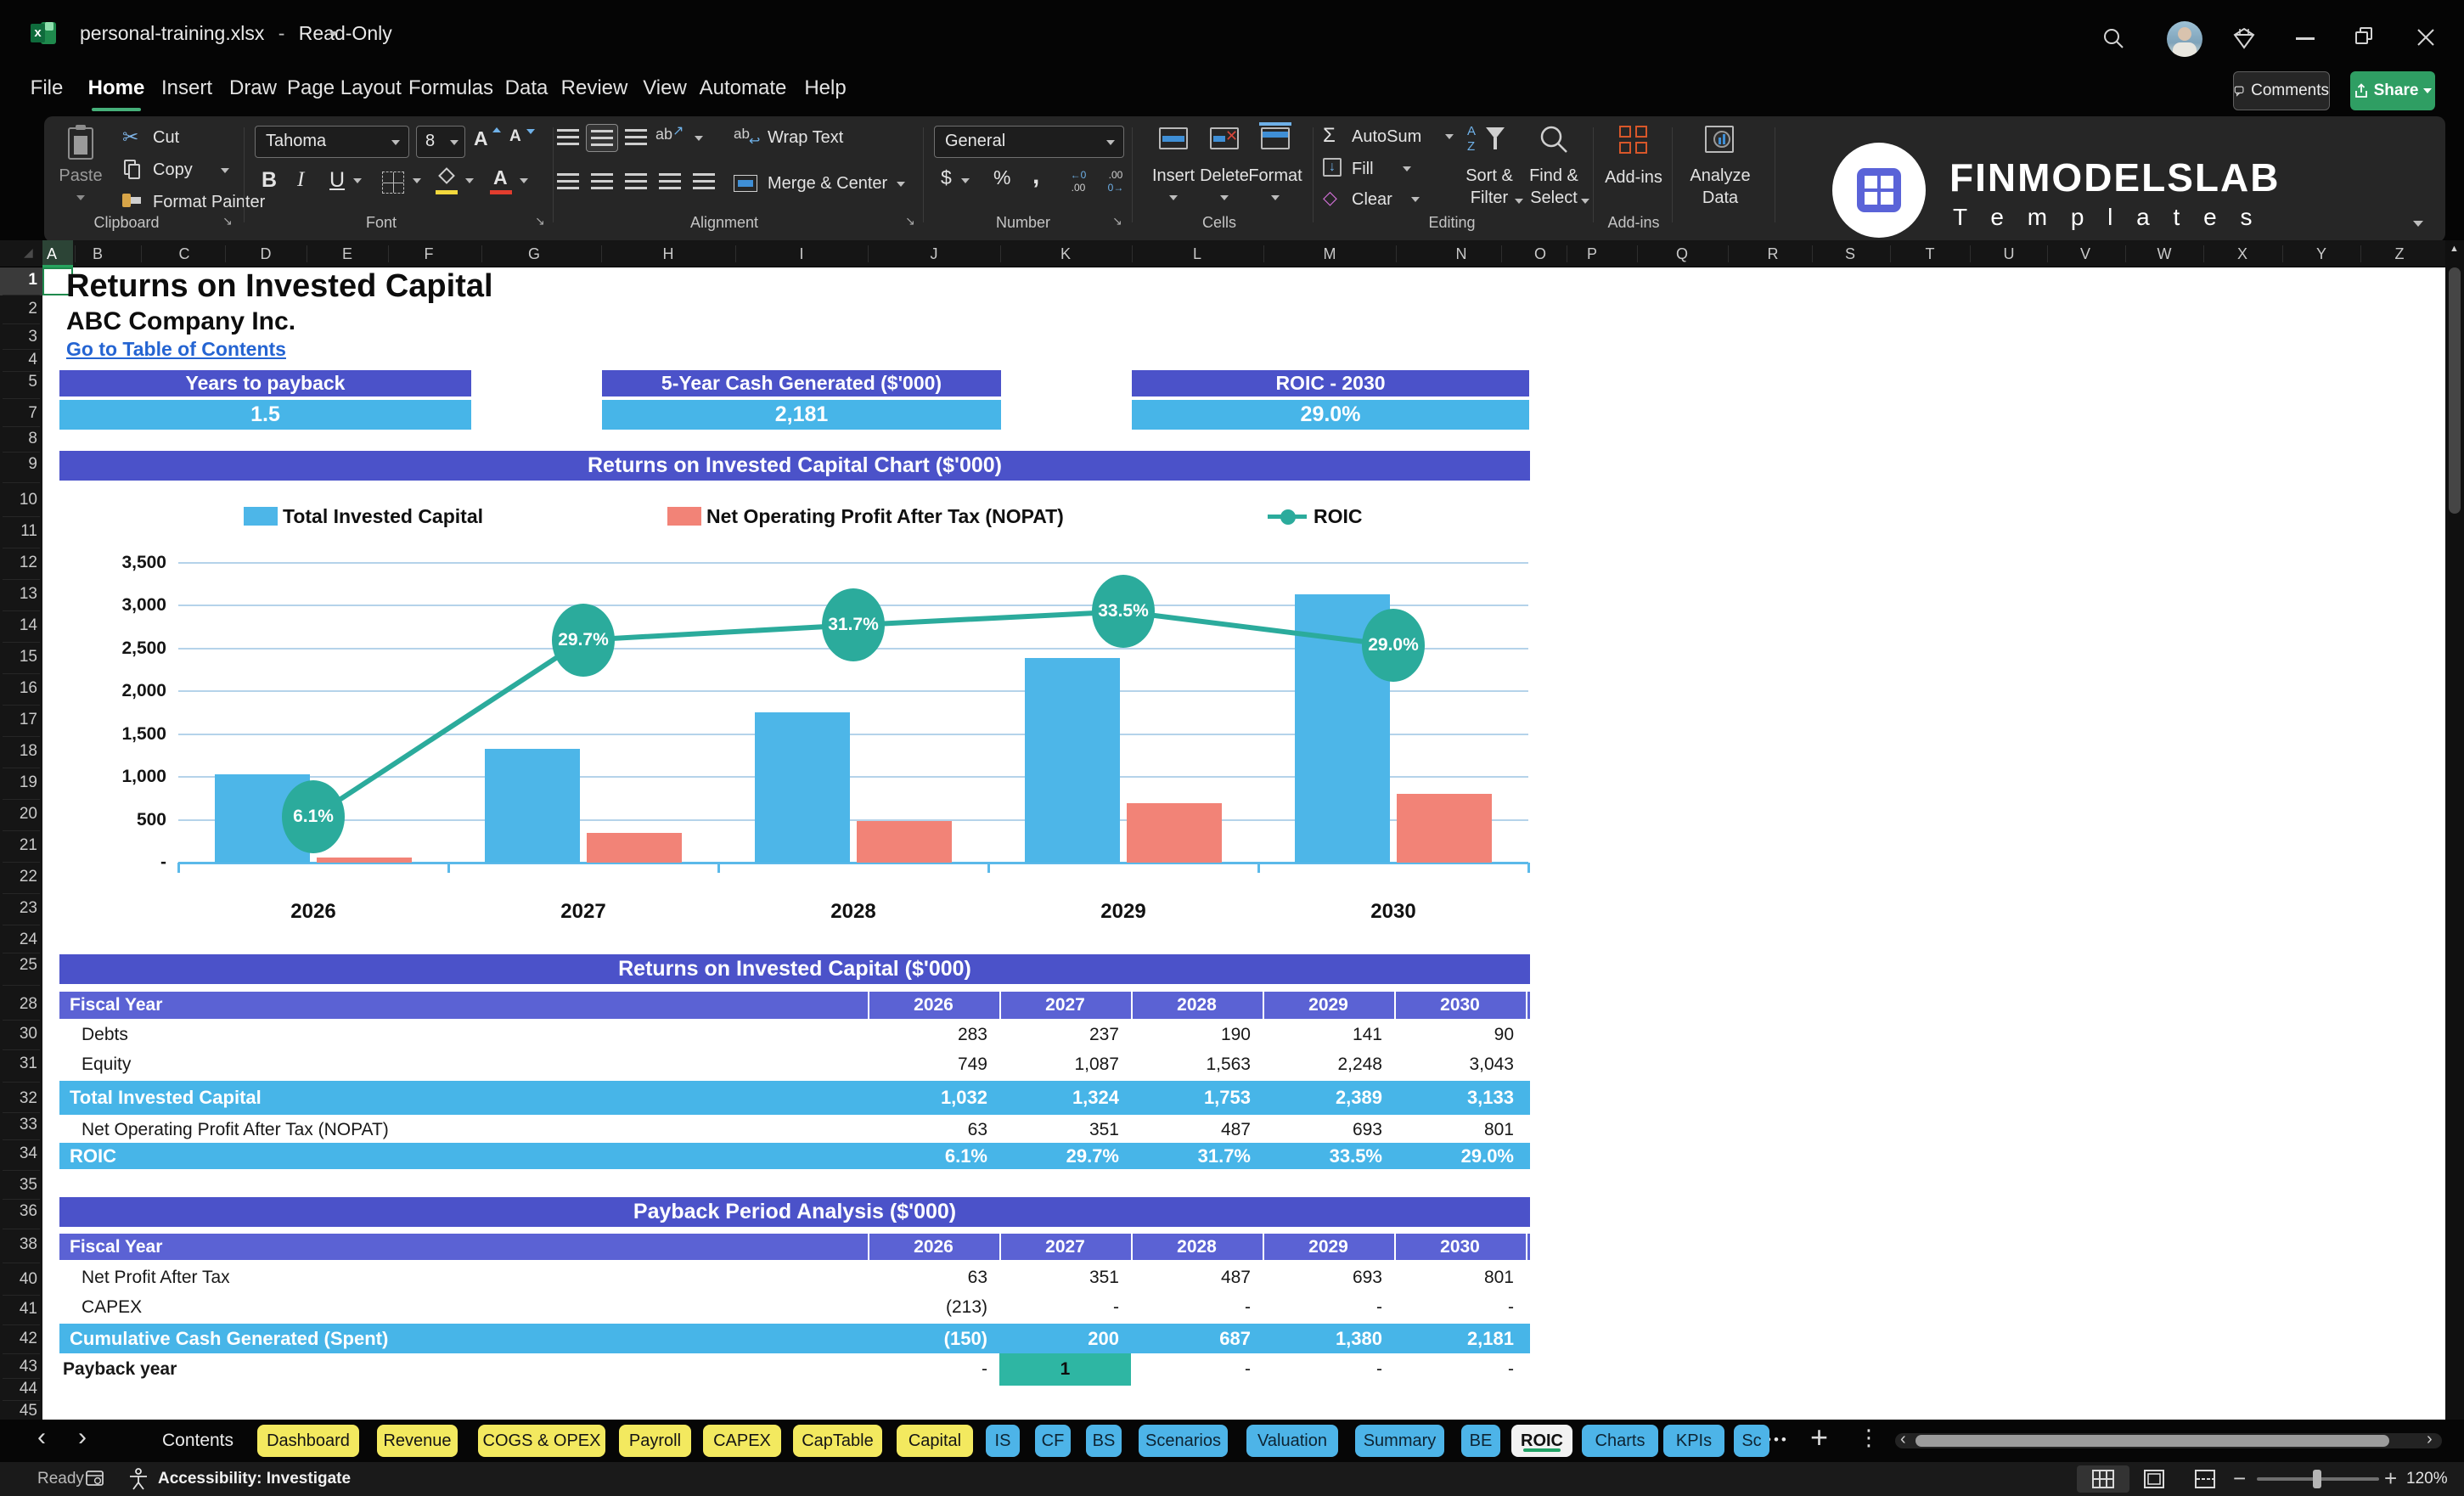  Describe the element at coordinates (534, 253) in the screenshot. I see `column-header-G: G` at that location.